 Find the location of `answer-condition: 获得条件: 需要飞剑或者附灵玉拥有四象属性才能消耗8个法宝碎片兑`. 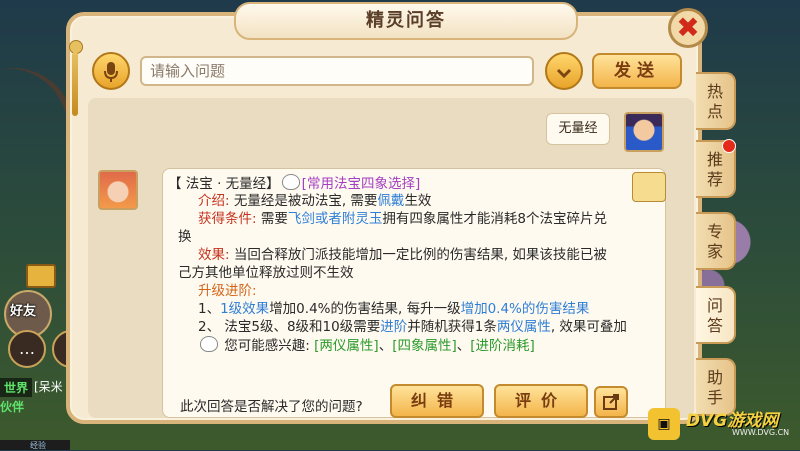

answer-condition: 获得条件: 需要飞剑或者附灵玉拥有四象属性才能消耗8个法宝碎片兑 is located at coordinates (403, 219).